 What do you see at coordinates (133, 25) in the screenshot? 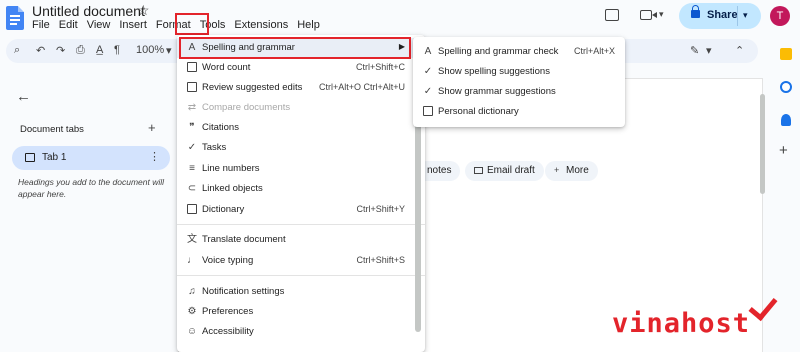
I see `menu-insert: Insert` at bounding box center [133, 25].